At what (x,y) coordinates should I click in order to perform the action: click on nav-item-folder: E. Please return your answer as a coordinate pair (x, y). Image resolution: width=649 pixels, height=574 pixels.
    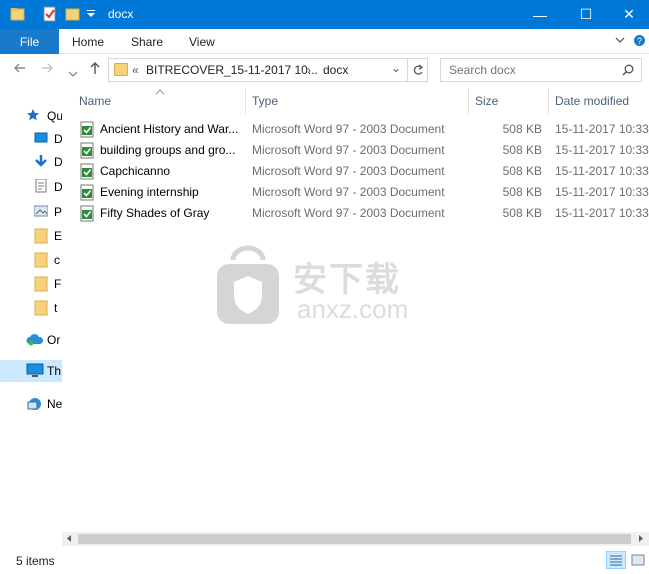
    Looking at the image, I should click on (31, 236).